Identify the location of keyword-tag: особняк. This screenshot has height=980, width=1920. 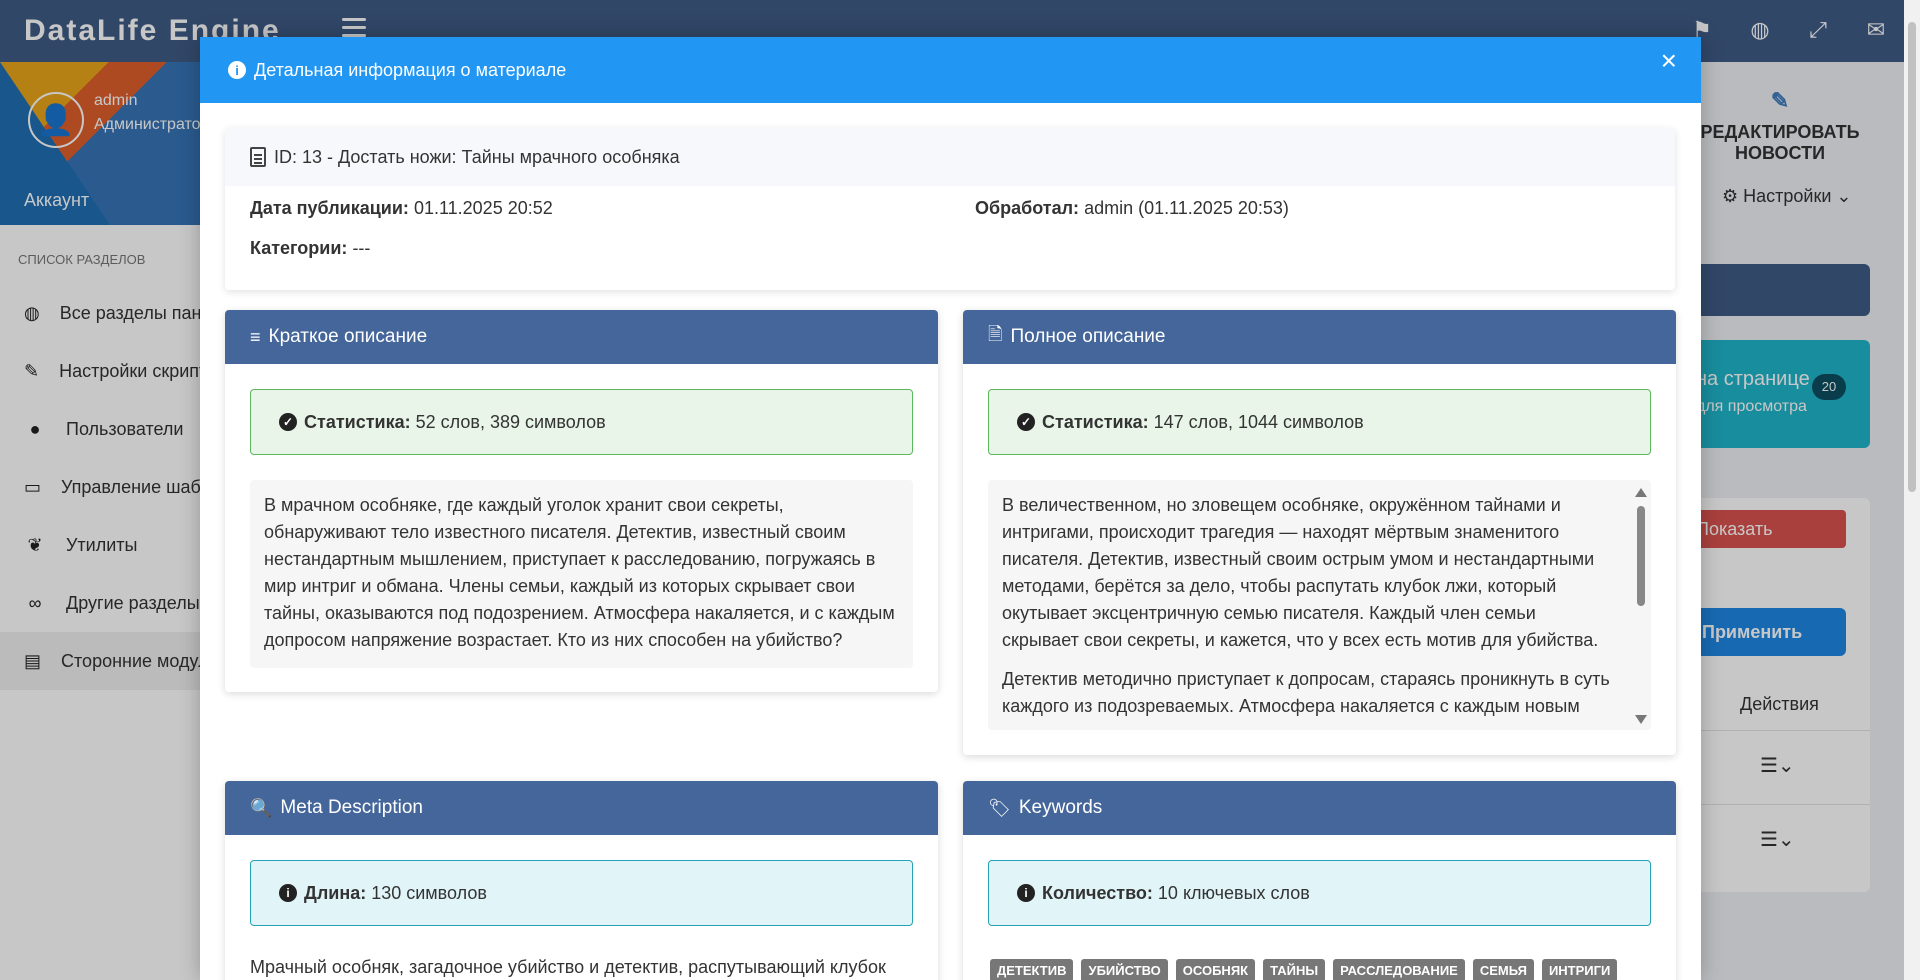
(1215, 969).